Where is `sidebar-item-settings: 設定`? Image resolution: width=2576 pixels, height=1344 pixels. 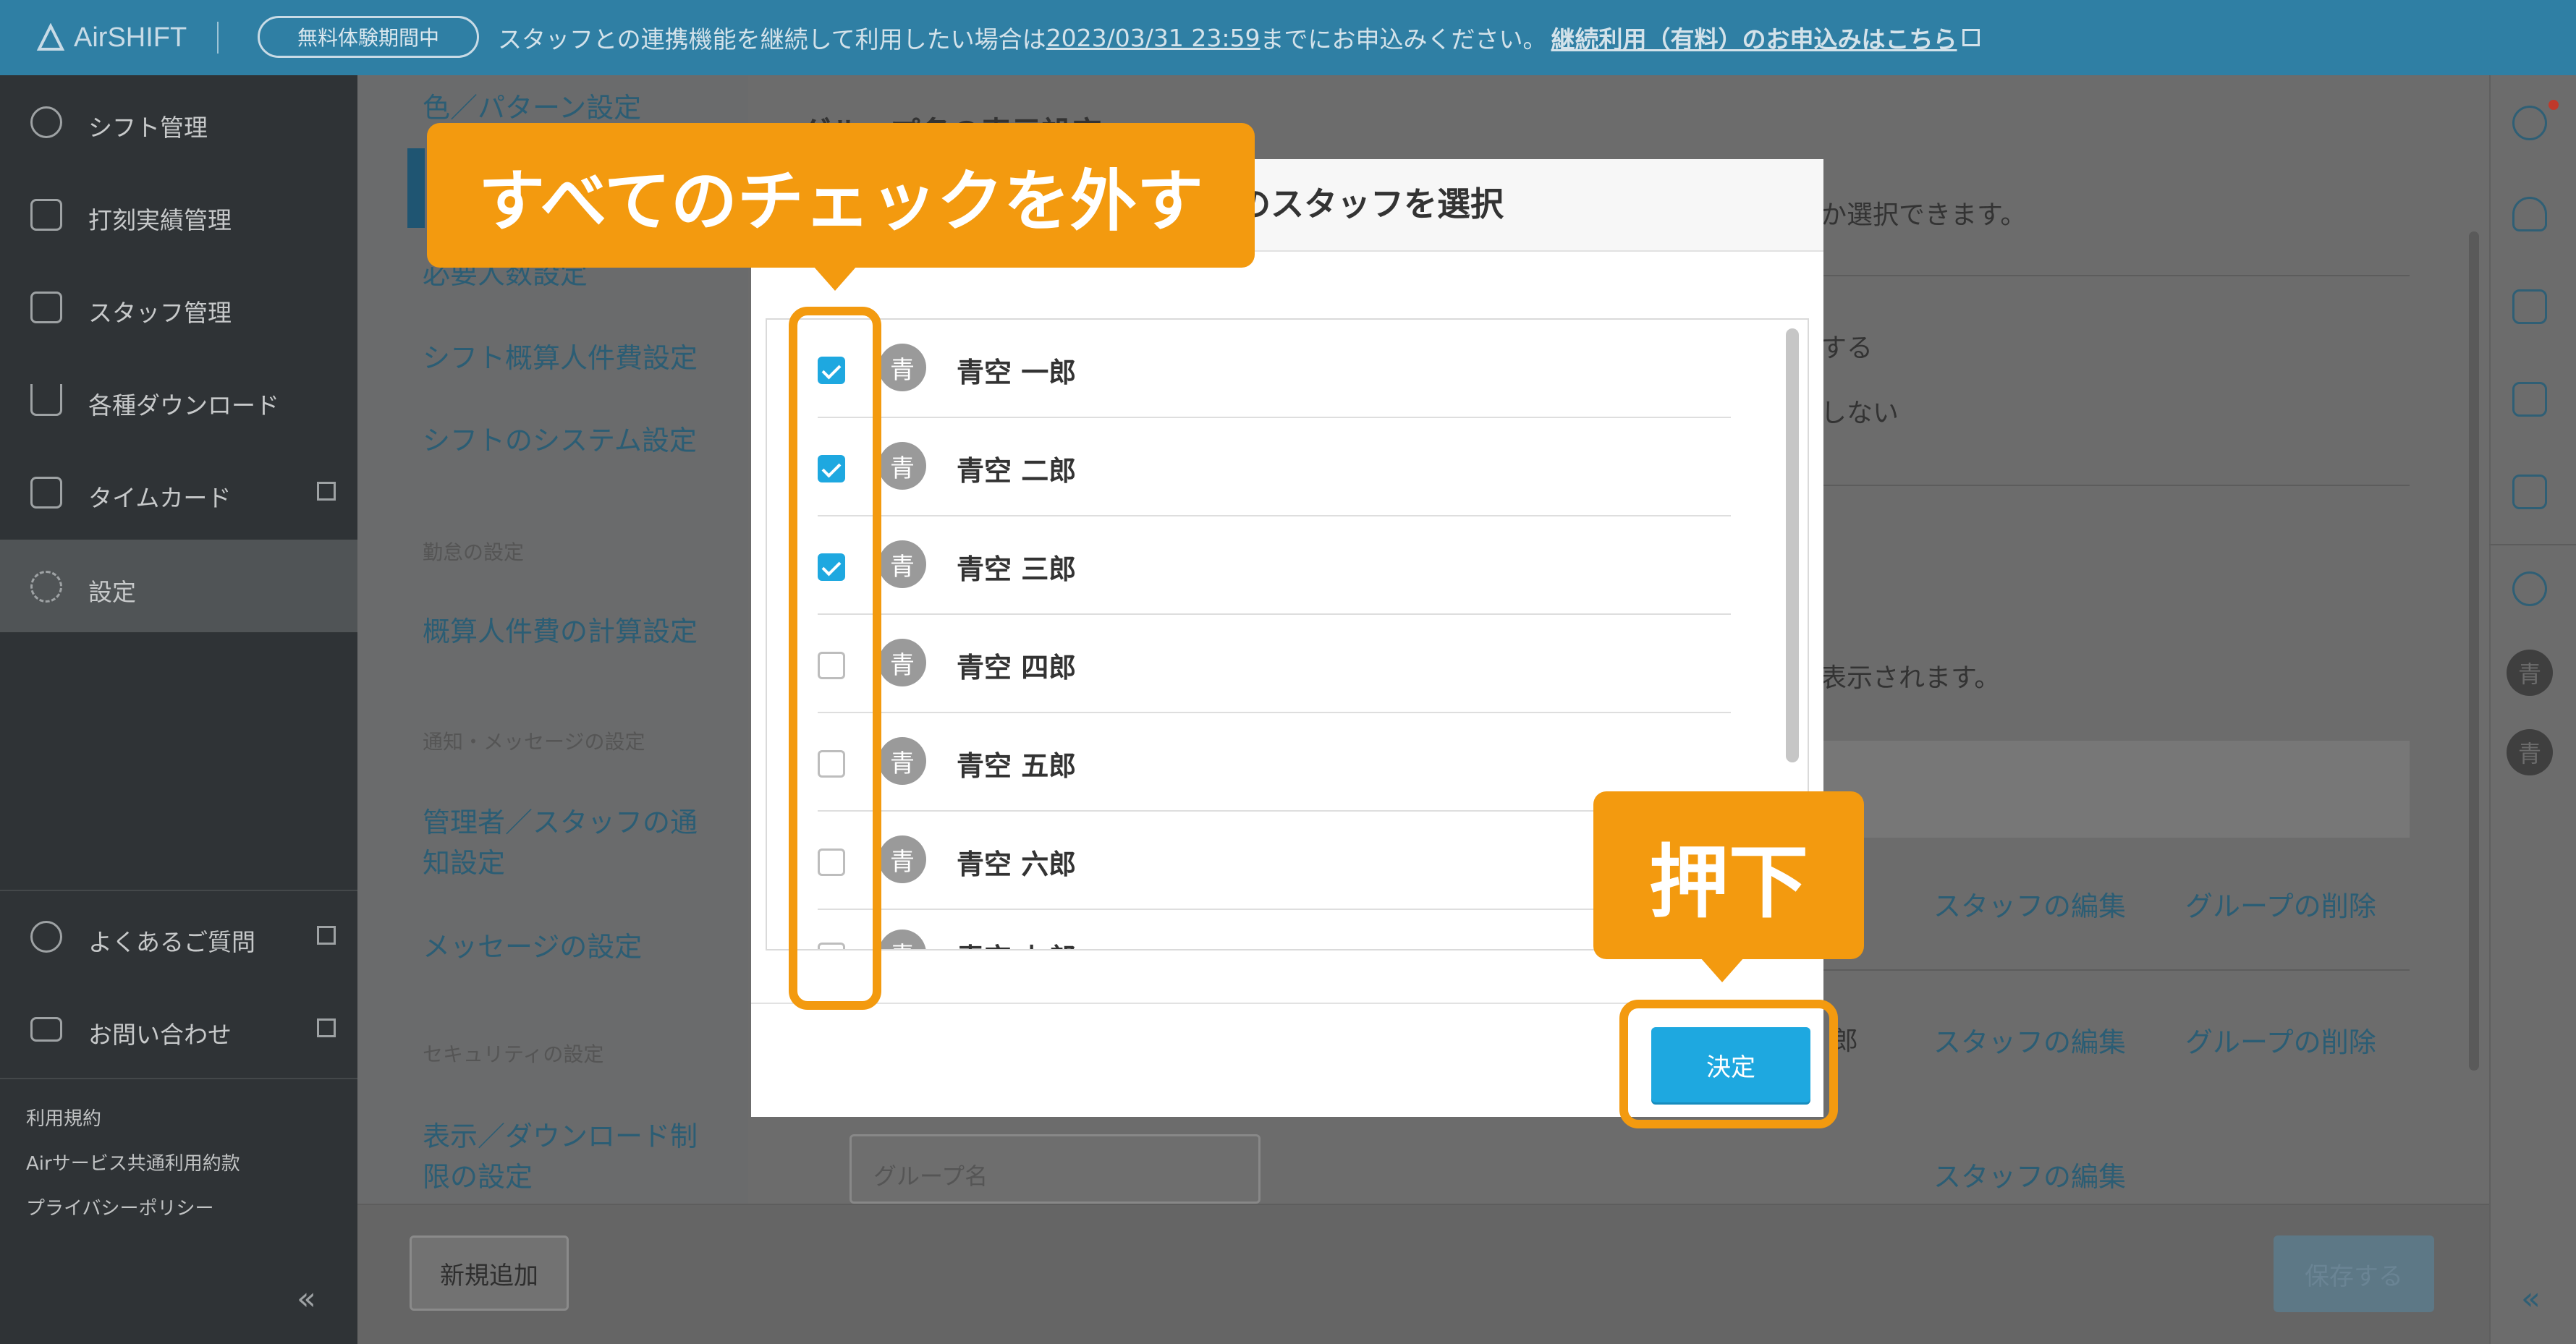 sidebar-item-settings: 設定 is located at coordinates (178, 586).